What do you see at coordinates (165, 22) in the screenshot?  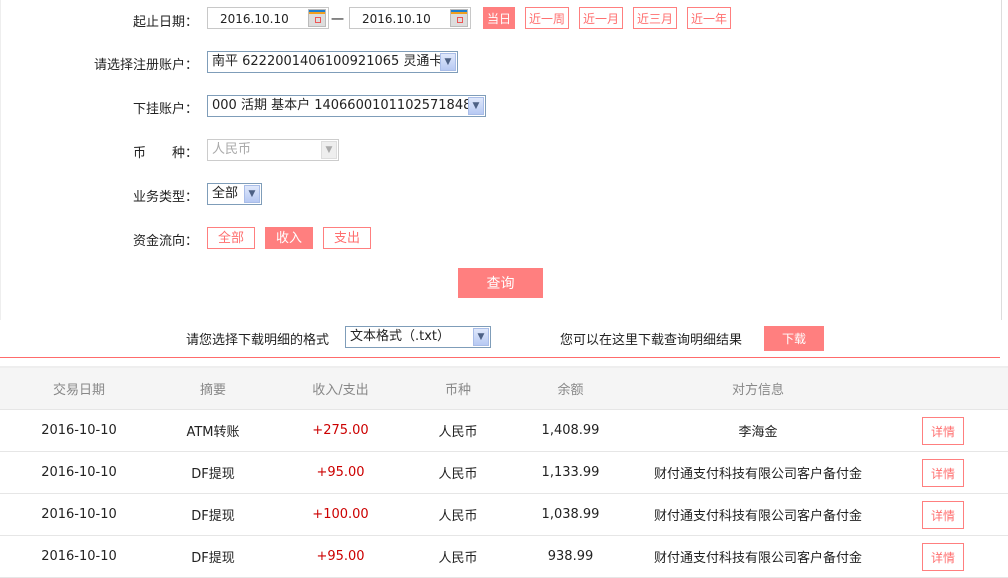 I see `date-label: 起止日期：` at bounding box center [165, 22].